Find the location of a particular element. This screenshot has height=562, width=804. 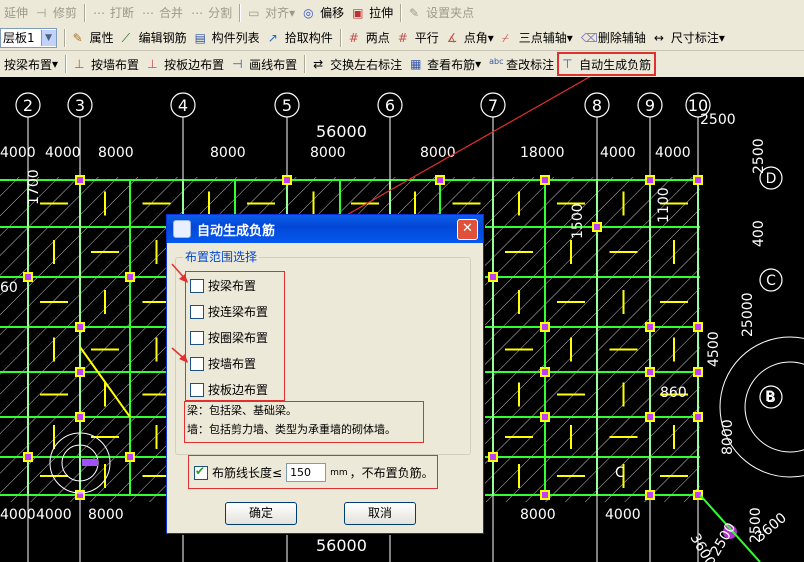

close-button: ✕ is located at coordinates (467, 229).